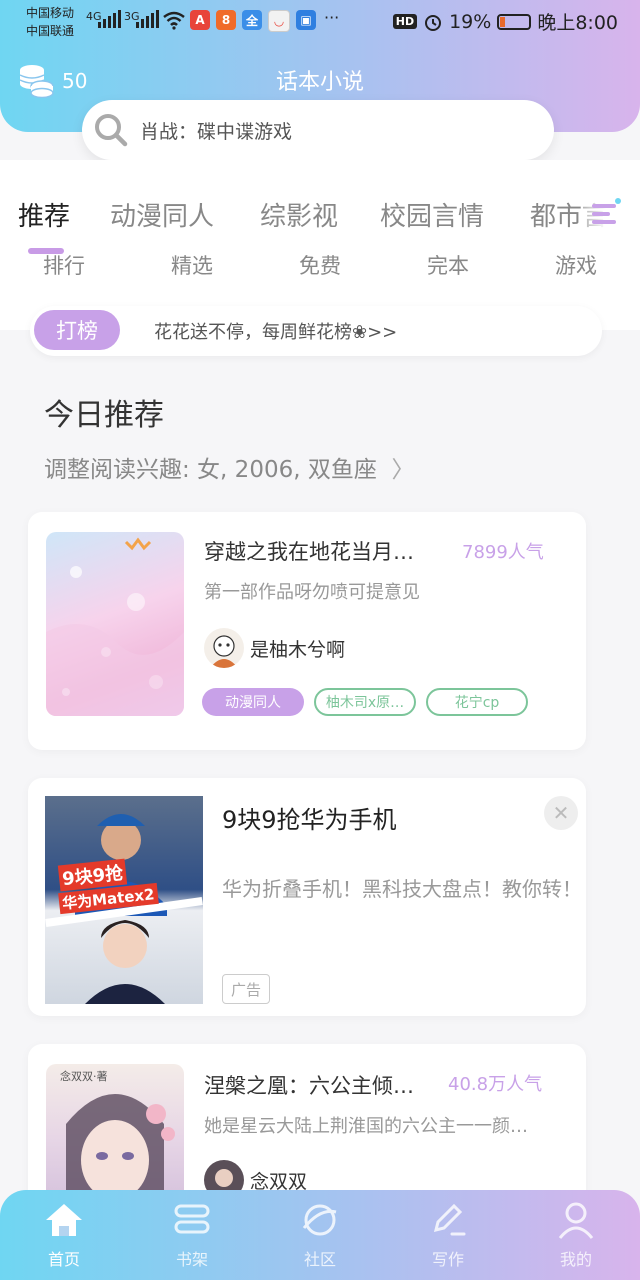 The height and width of the screenshot is (1280, 640). Describe the element at coordinates (226, 20) in the screenshot. I see `app-notification-icon-2: 8` at that location.